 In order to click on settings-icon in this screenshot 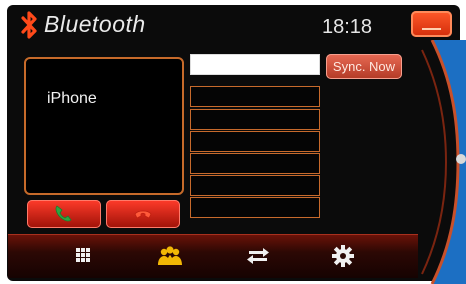, I will do `click(343, 256)`.